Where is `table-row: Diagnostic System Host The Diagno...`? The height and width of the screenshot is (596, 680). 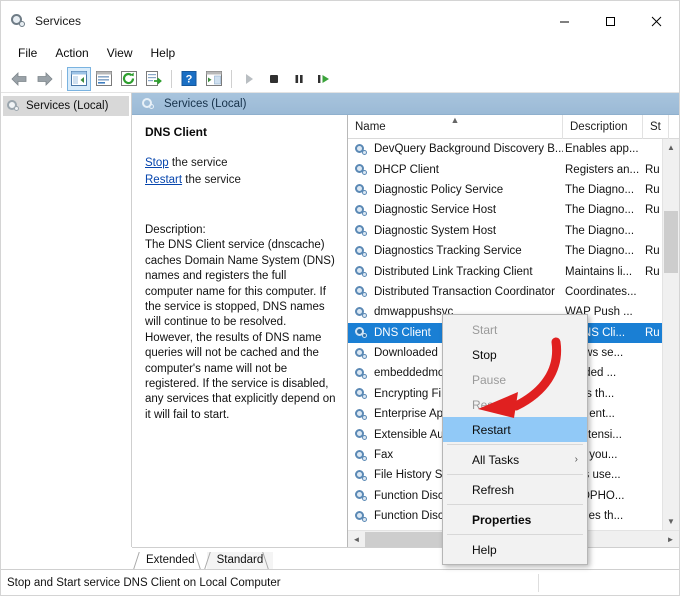 table-row: Diagnostic System Host The Diagno... is located at coordinates (505, 231).